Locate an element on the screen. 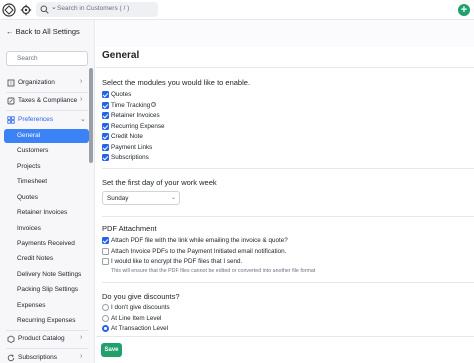 The image size is (474, 363). discounts-heading: Do you give discounts? is located at coordinates (141, 296).